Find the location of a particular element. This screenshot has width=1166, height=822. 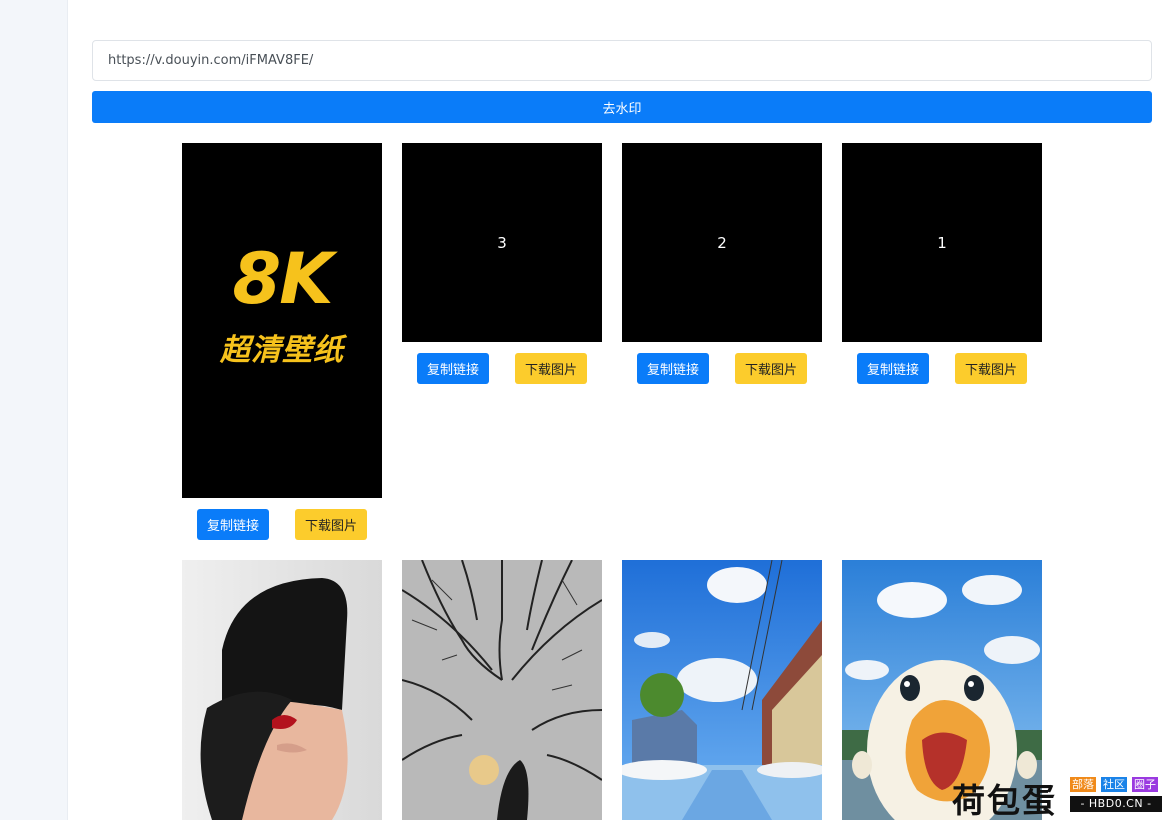

image-number: 3 is located at coordinates (502, 242).